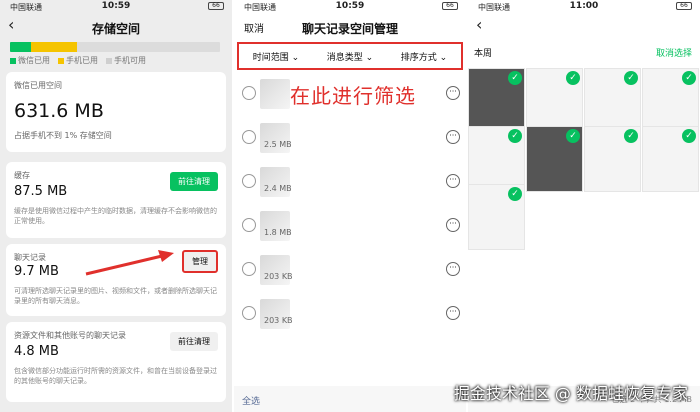 The height and width of the screenshot is (412, 700). I want to click on page-title: 聊天记录空间管理, so click(349, 29).